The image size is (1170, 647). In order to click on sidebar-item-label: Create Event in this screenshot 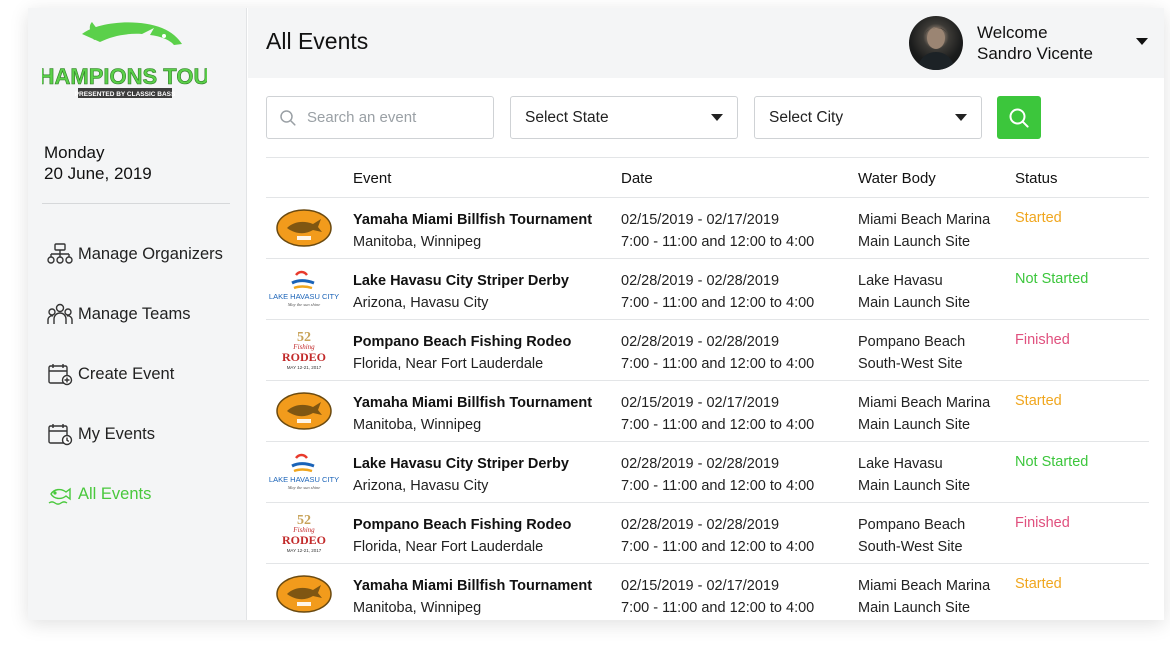, I will do `click(126, 373)`.